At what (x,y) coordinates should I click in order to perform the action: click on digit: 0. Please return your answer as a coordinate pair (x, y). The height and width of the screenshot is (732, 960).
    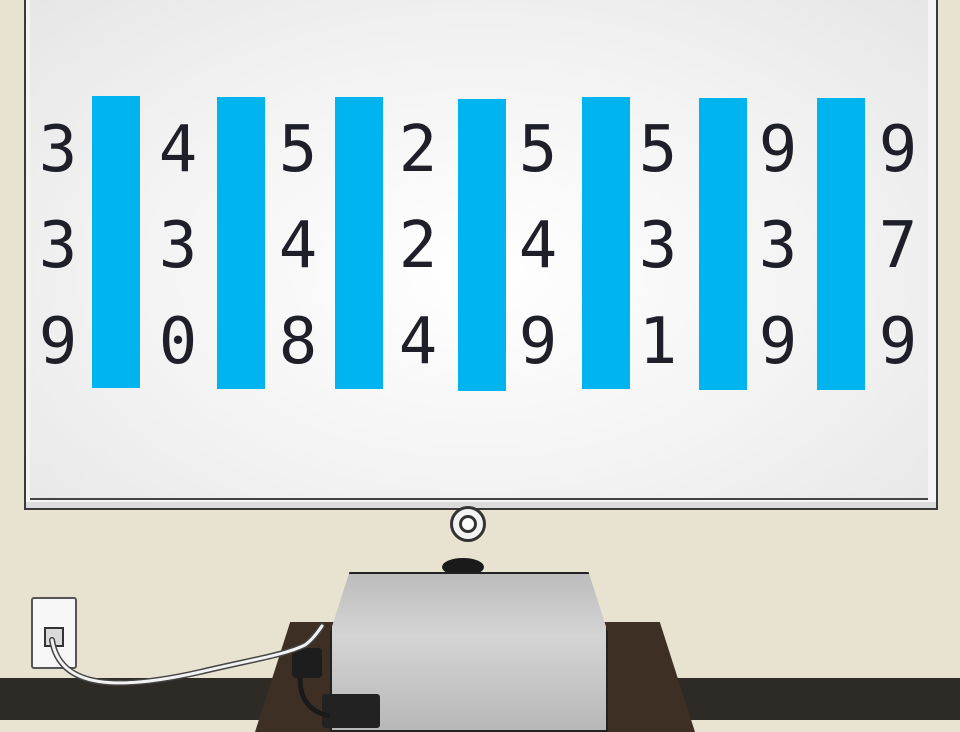
    Looking at the image, I should click on (178, 342).